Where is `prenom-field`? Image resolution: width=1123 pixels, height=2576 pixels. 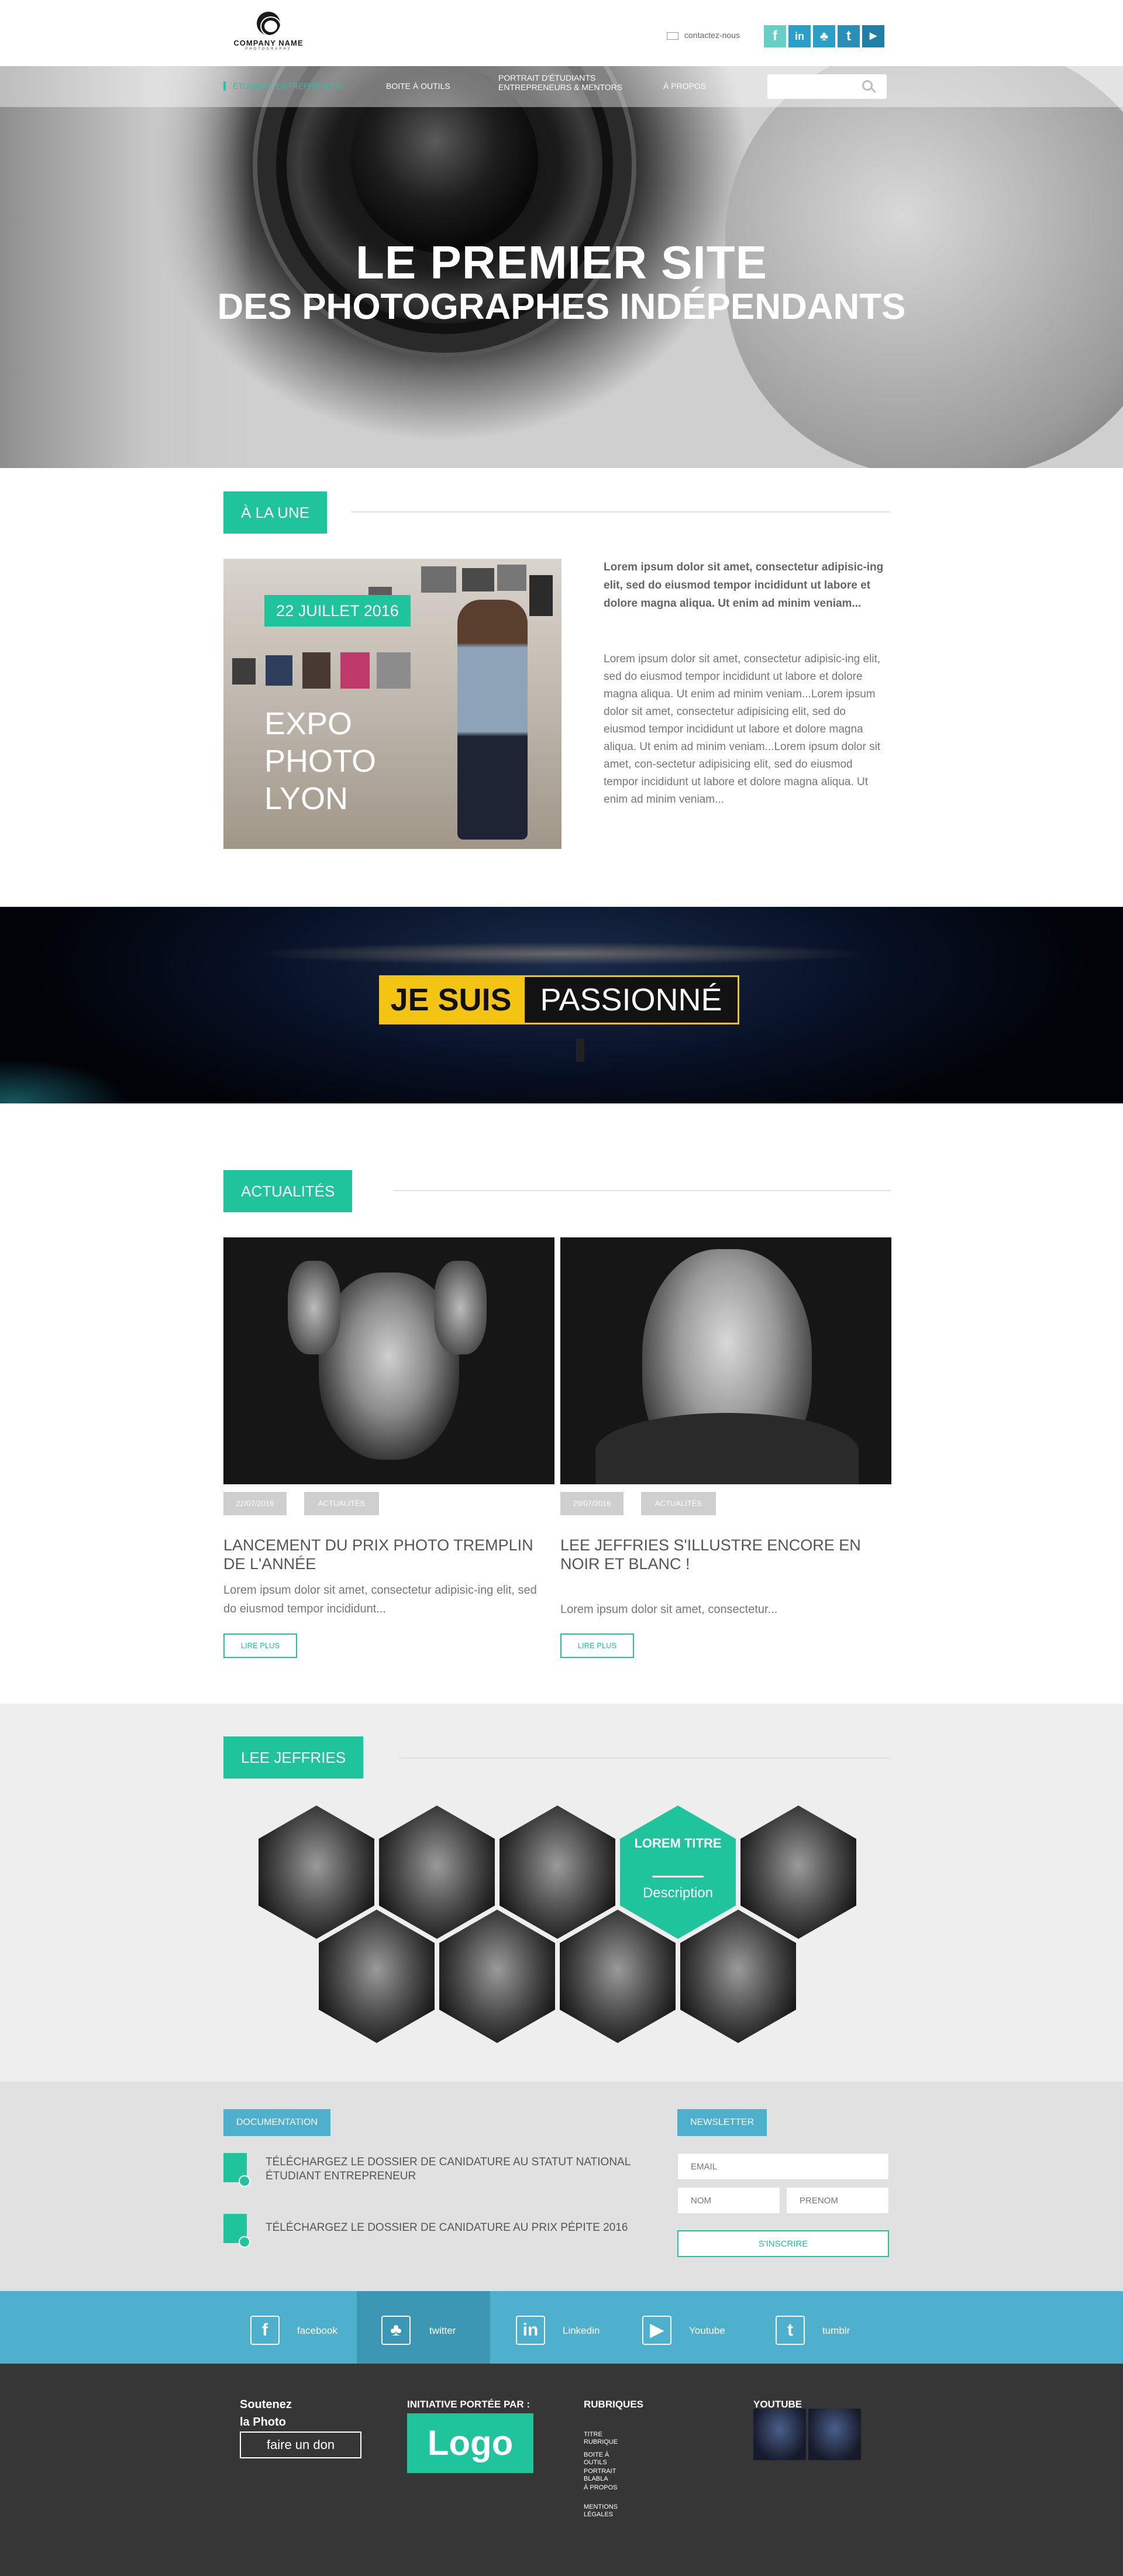
prenom-field is located at coordinates (837, 2201).